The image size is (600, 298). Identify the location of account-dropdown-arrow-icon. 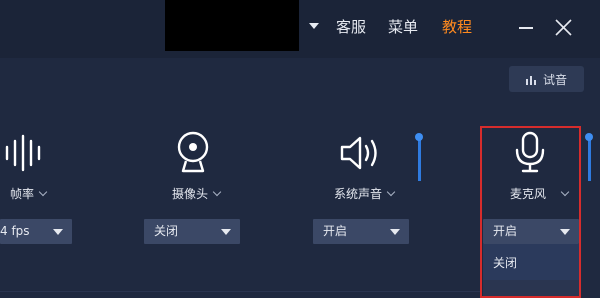
(314, 26).